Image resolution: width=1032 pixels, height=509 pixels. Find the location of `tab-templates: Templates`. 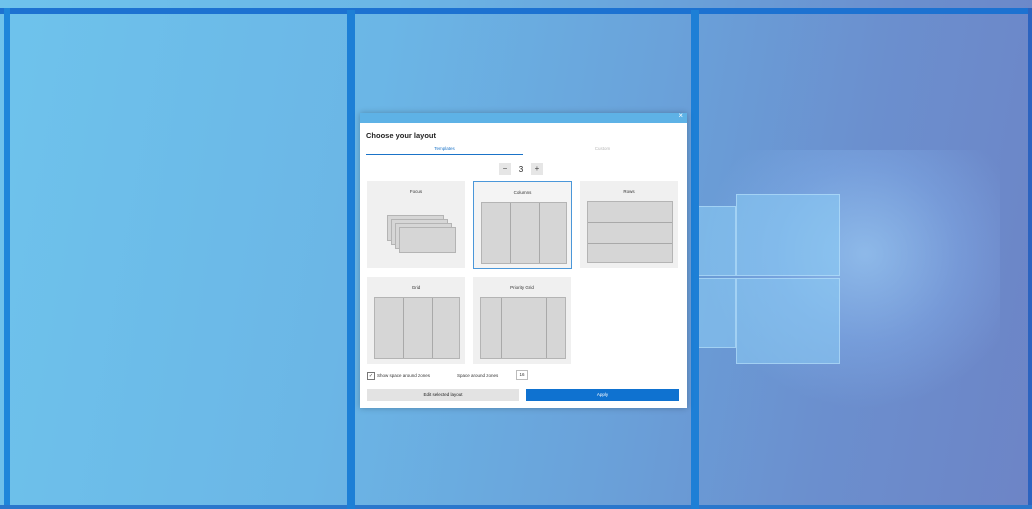

tab-templates: Templates is located at coordinates (444, 150).